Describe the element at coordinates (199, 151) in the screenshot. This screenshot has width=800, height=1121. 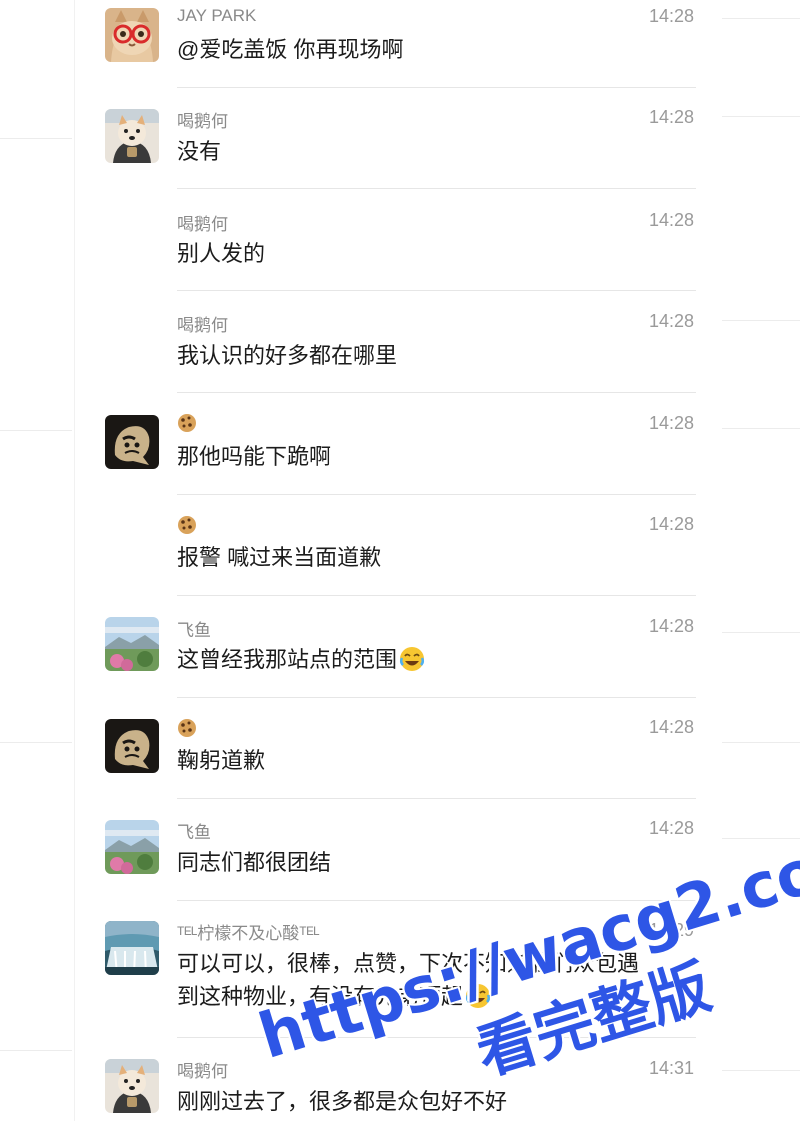
I see `message-text: 没有` at that location.